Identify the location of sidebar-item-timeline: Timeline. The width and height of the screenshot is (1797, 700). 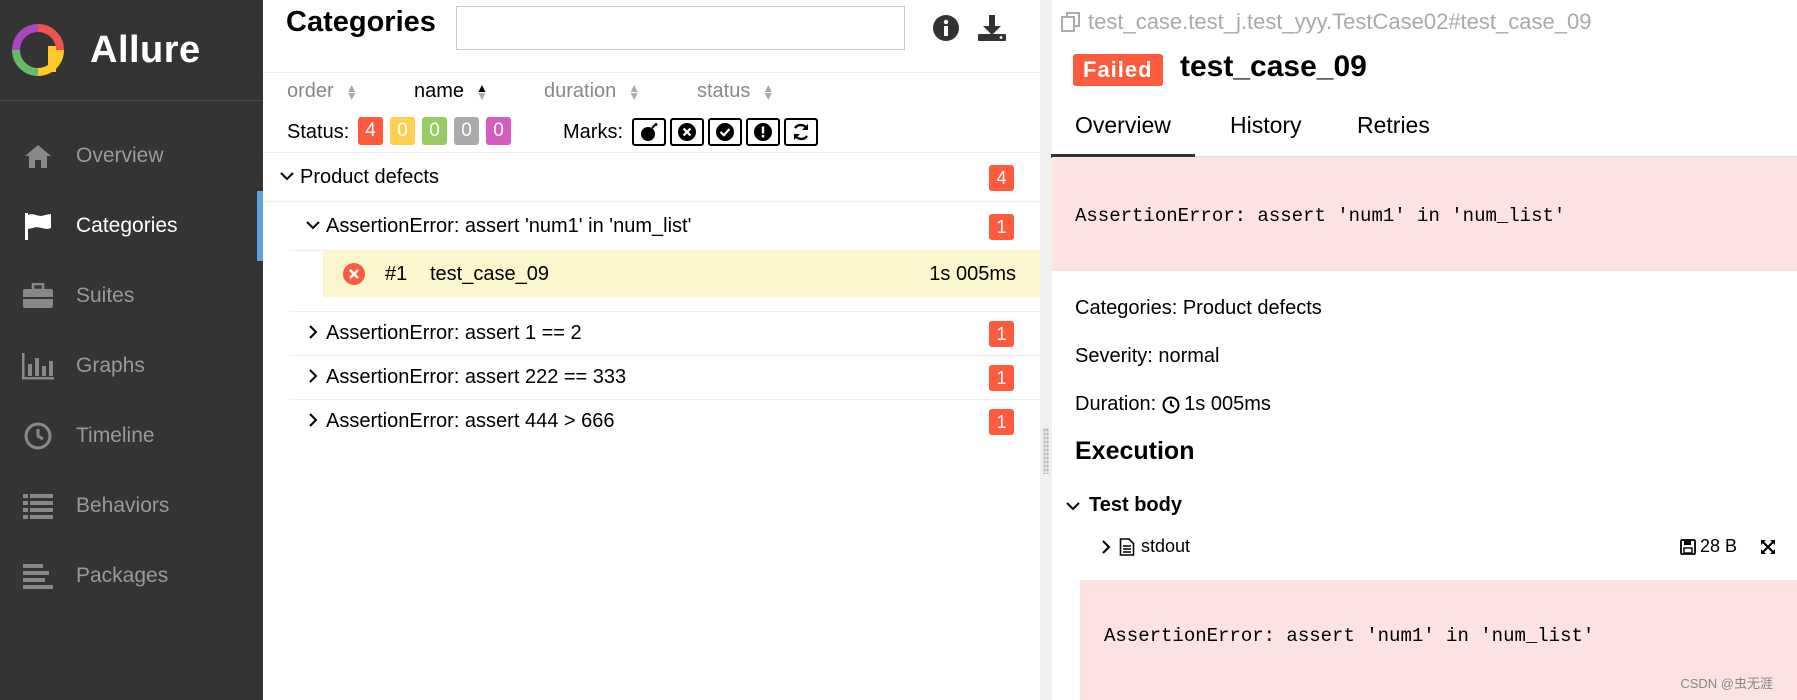
(131, 436).